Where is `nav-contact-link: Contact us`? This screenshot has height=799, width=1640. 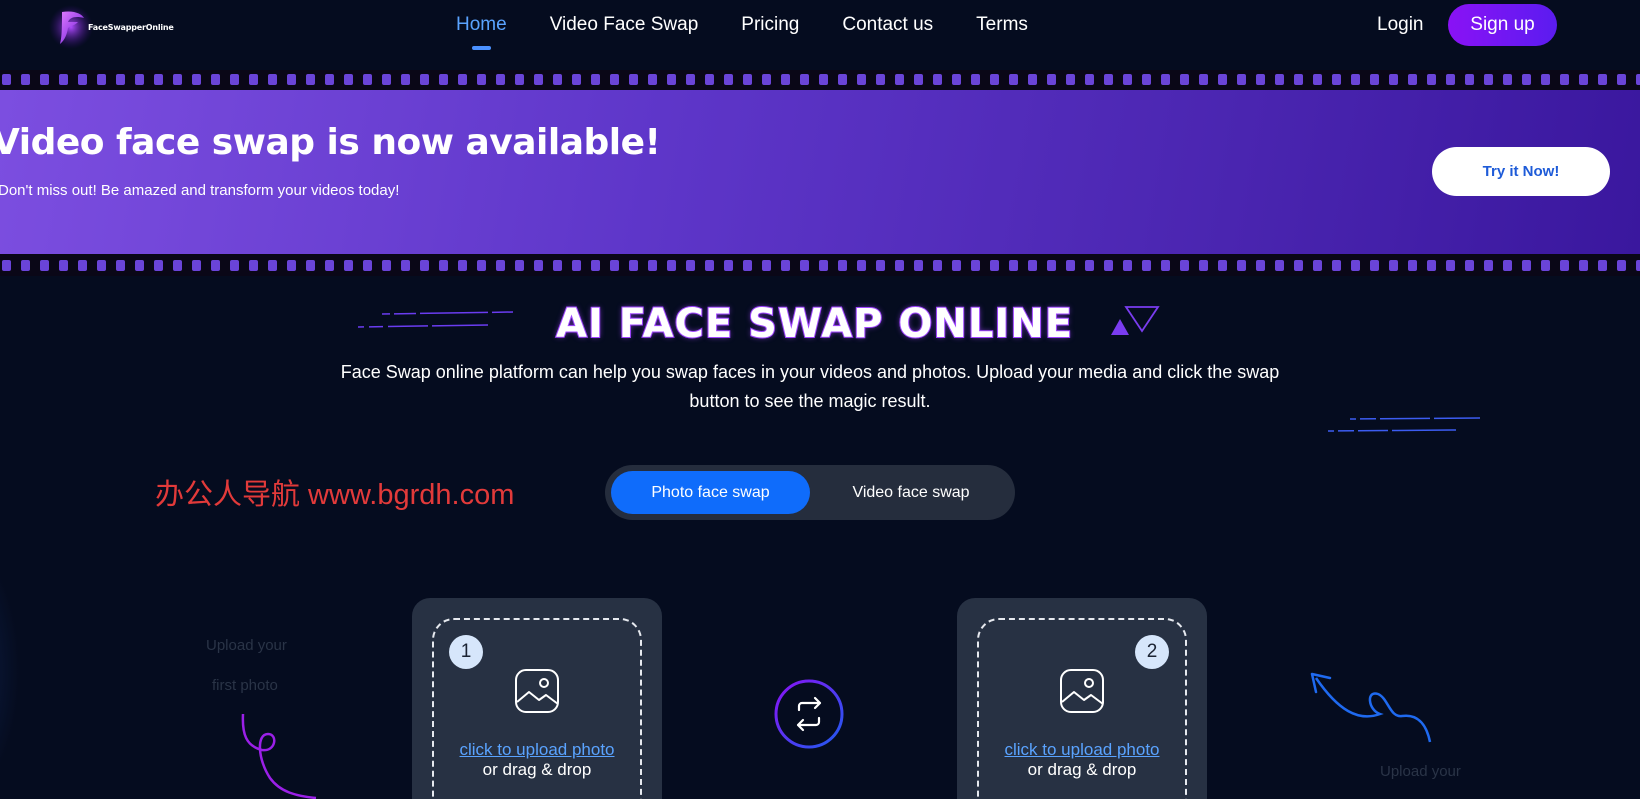
nav-contact-link: Contact us is located at coordinates (887, 29).